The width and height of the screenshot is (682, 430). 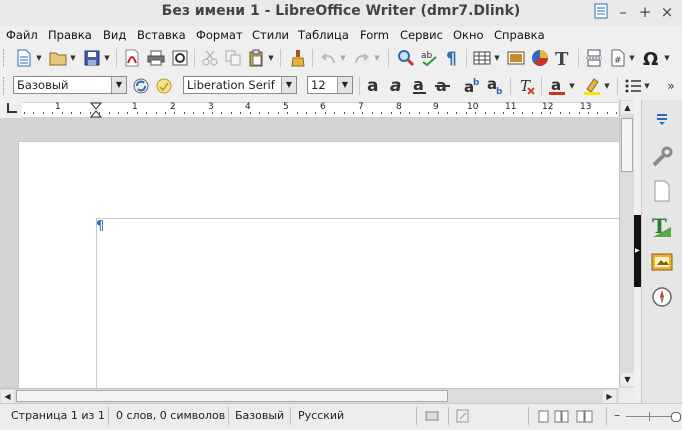 I want to click on undo-dropdown-icon: ▼, so click(x=343, y=58).